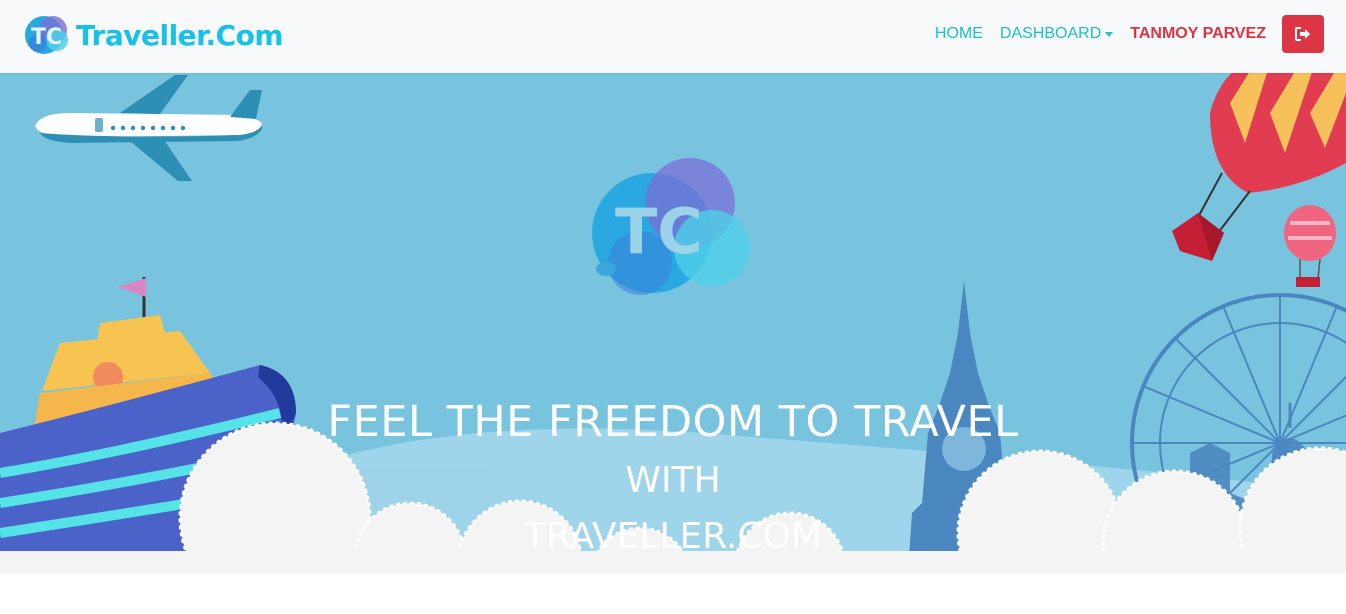 This screenshot has height=614, width=1346. What do you see at coordinates (1109, 34) in the screenshot?
I see `caret-down-icon` at bounding box center [1109, 34].